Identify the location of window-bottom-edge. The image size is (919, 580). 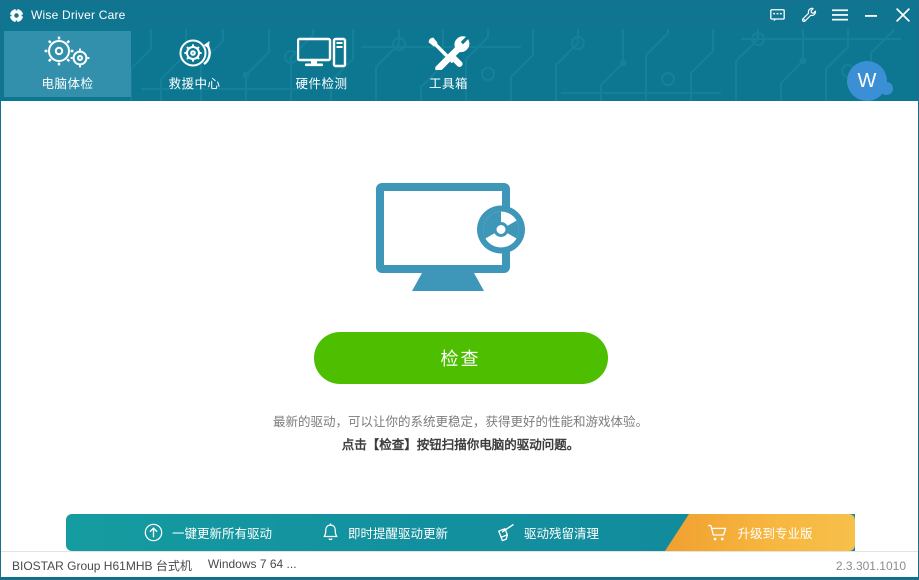
(459, 578).